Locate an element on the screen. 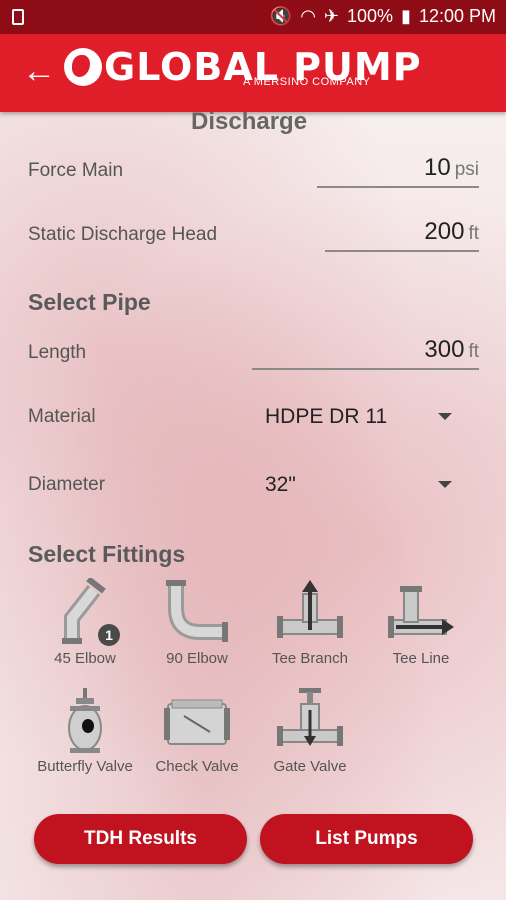 This screenshot has height=900, width=506. check-valve-icon is located at coordinates (197, 722).